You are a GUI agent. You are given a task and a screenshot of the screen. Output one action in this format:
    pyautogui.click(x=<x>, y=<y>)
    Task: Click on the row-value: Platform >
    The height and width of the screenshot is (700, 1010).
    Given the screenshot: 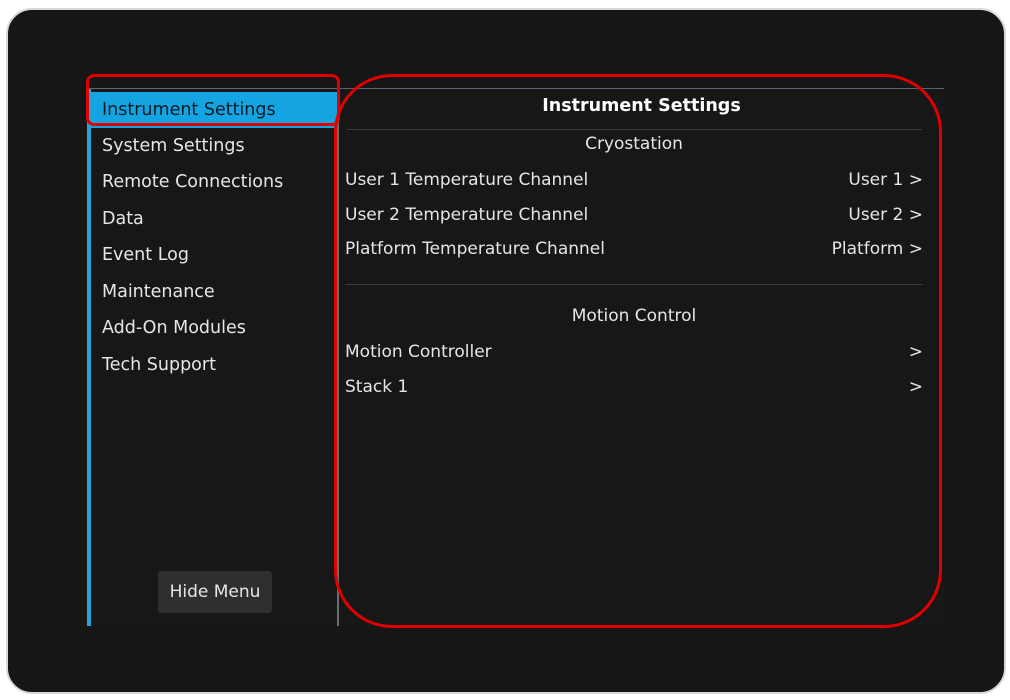 What is the action you would take?
    pyautogui.click(x=877, y=249)
    